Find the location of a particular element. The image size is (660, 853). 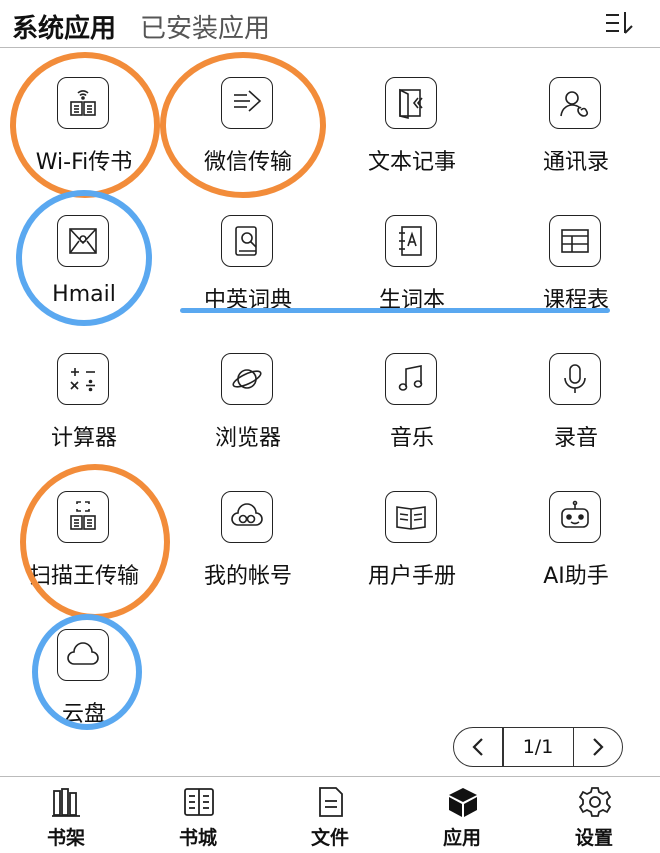

app-dictionary: 中英词典 is located at coordinates (248, 258).